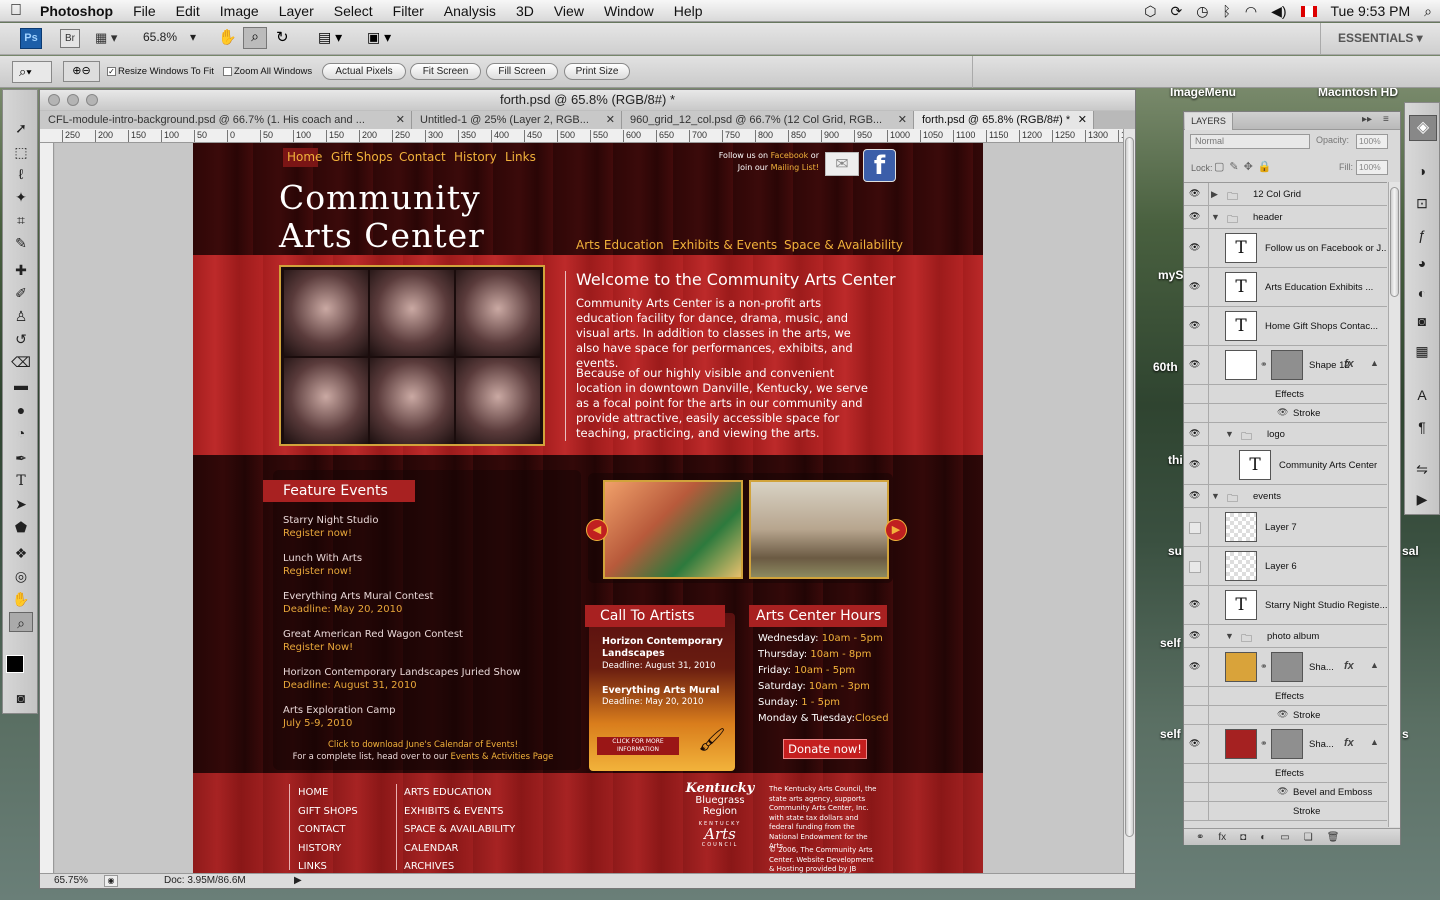 The image size is (1440, 900). Describe the element at coordinates (825, 749) in the screenshot. I see `donate-button: Donate now!` at that location.